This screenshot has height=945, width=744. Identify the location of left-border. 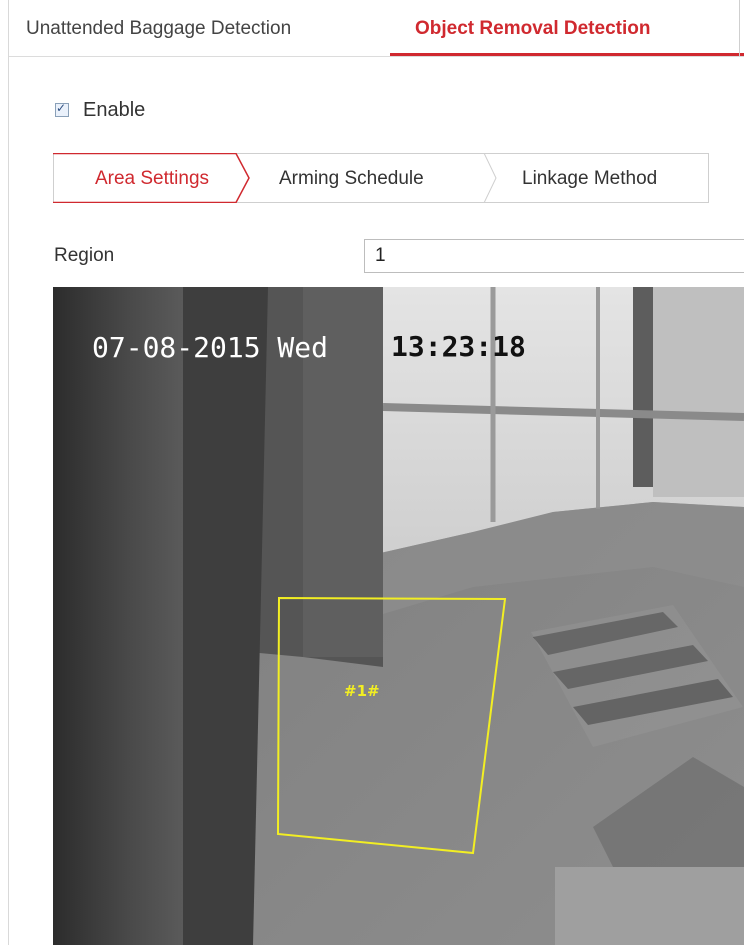
(8, 472).